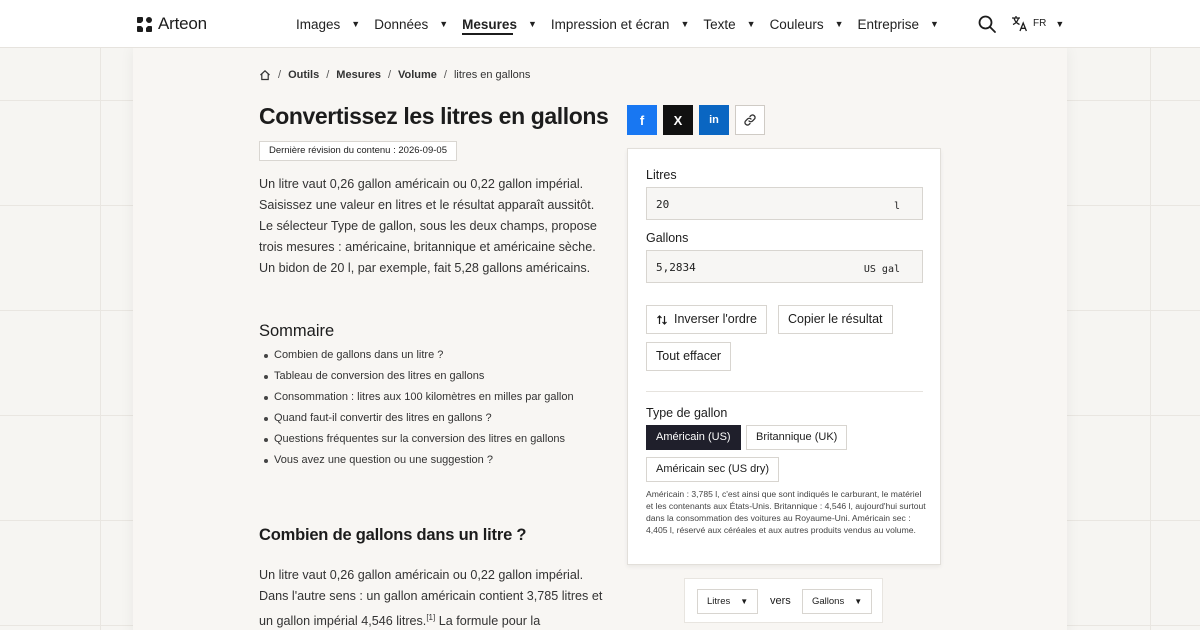  I want to click on gallons-value: 5,2834, so click(676, 267).